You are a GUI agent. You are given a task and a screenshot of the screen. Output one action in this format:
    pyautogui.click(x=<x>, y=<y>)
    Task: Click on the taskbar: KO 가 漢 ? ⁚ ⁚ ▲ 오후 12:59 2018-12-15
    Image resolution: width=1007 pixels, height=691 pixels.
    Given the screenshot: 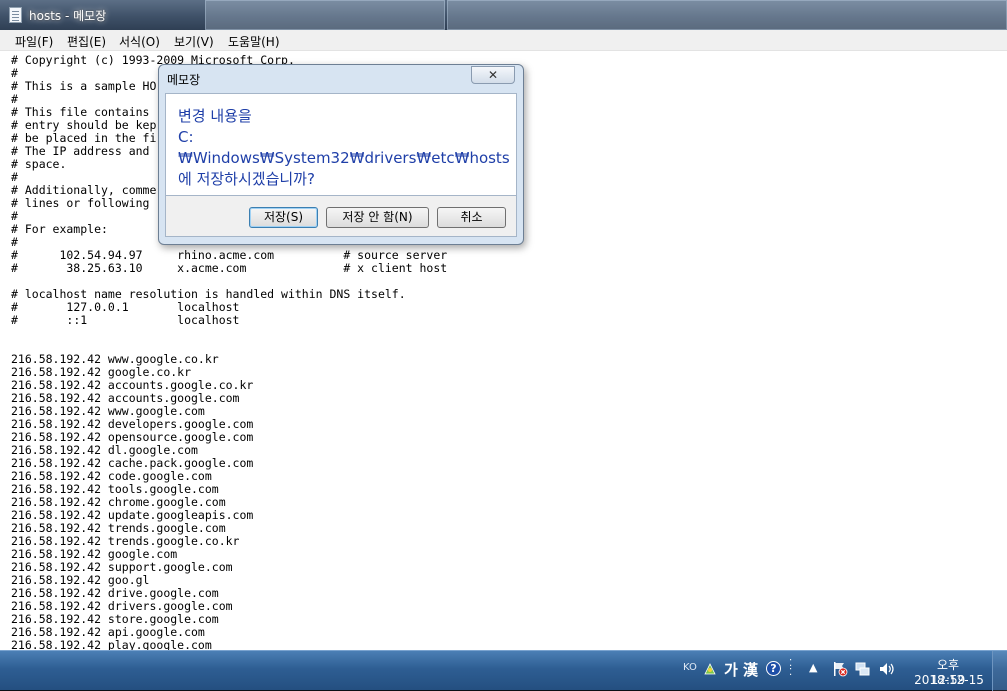 What is the action you would take?
    pyautogui.click(x=503, y=670)
    